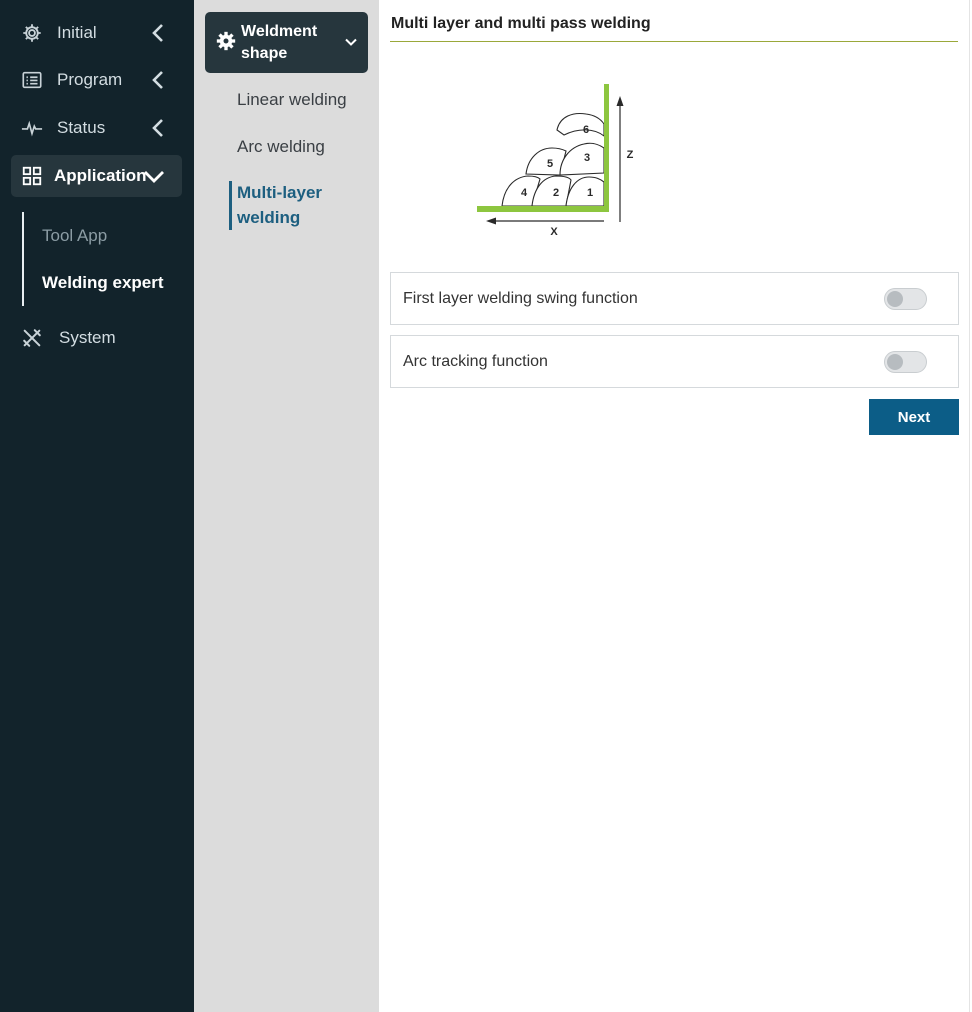  I want to click on grid-icon, so click(32, 176).